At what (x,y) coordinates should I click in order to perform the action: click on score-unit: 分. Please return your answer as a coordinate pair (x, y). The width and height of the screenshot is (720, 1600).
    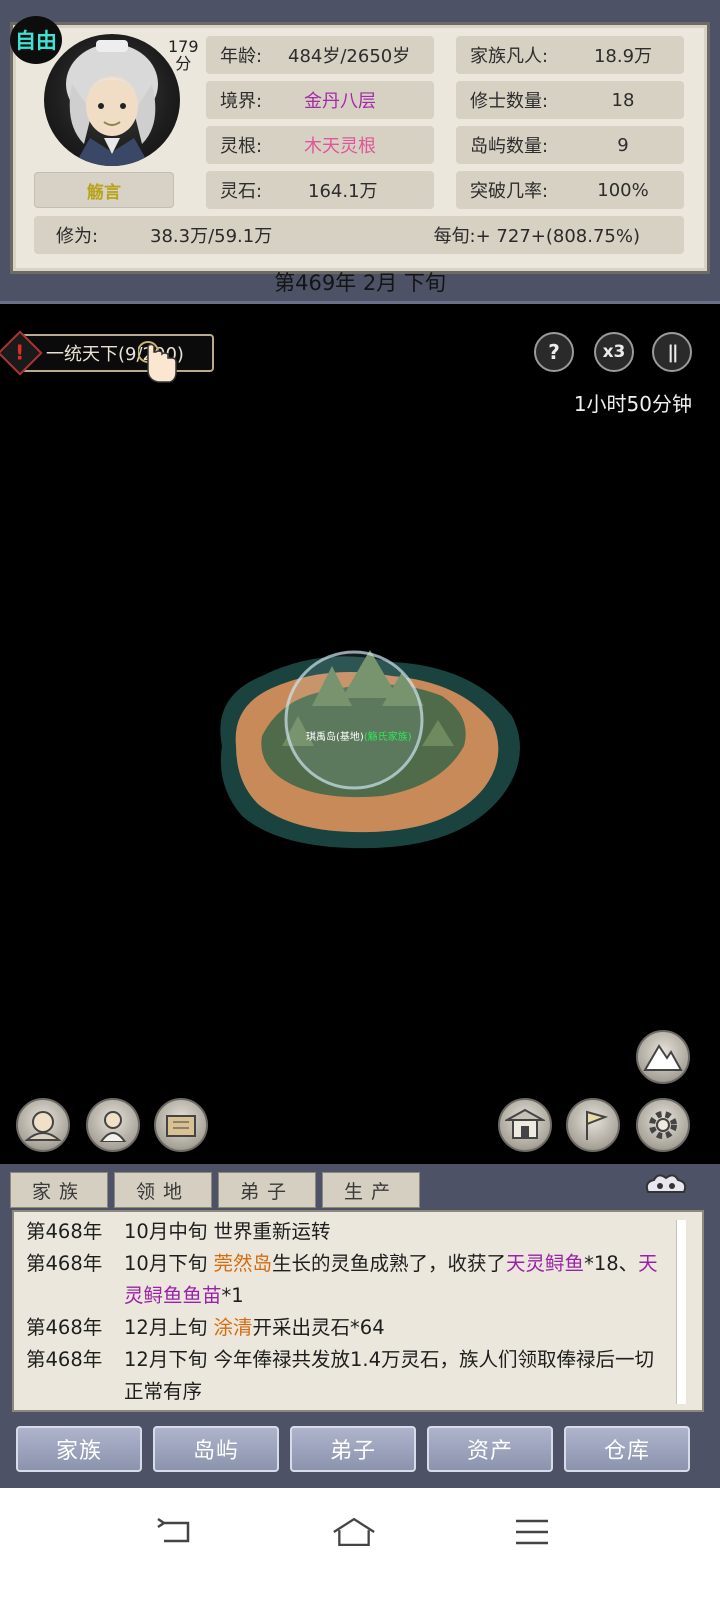
    Looking at the image, I should click on (183, 63).